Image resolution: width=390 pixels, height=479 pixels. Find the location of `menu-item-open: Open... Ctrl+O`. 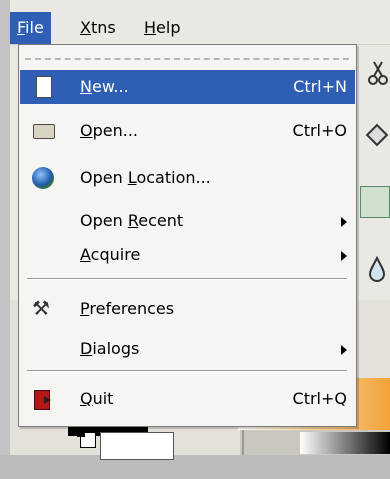

menu-item-open: Open... Ctrl+O is located at coordinates (187, 131).